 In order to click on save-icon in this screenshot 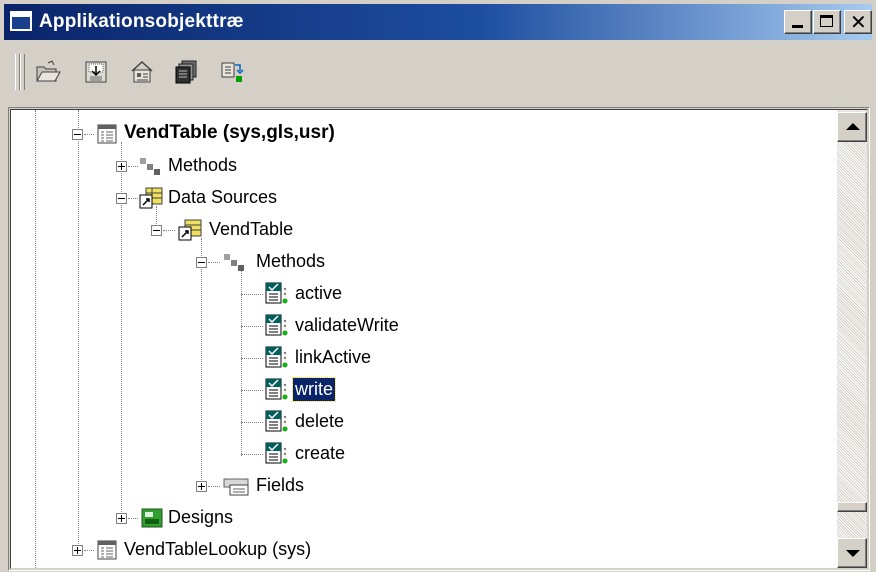, I will do `click(96, 72)`.